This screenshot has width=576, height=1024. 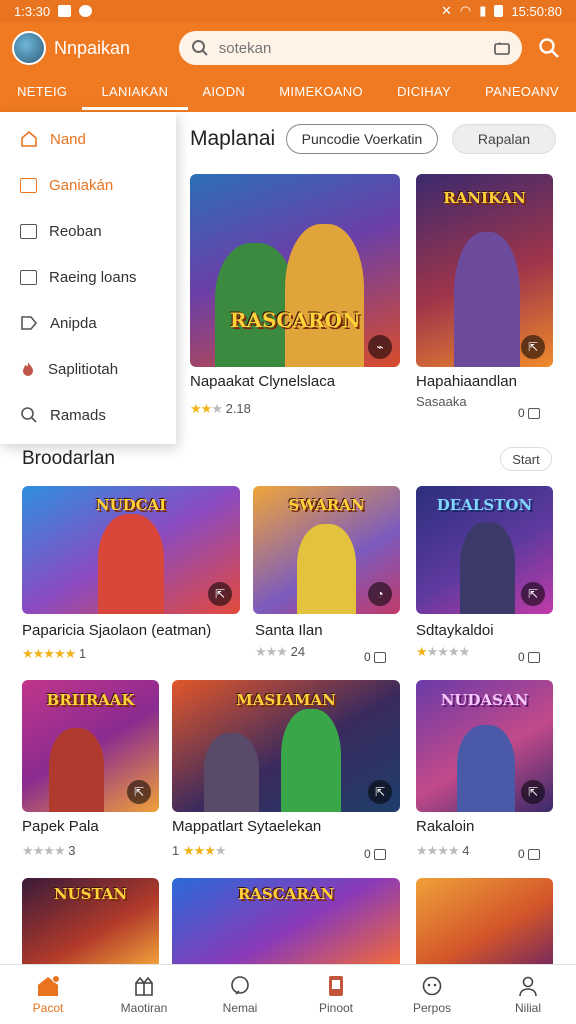 What do you see at coordinates (73, 323) in the screenshot?
I see `menu-item-label: Anipda` at bounding box center [73, 323].